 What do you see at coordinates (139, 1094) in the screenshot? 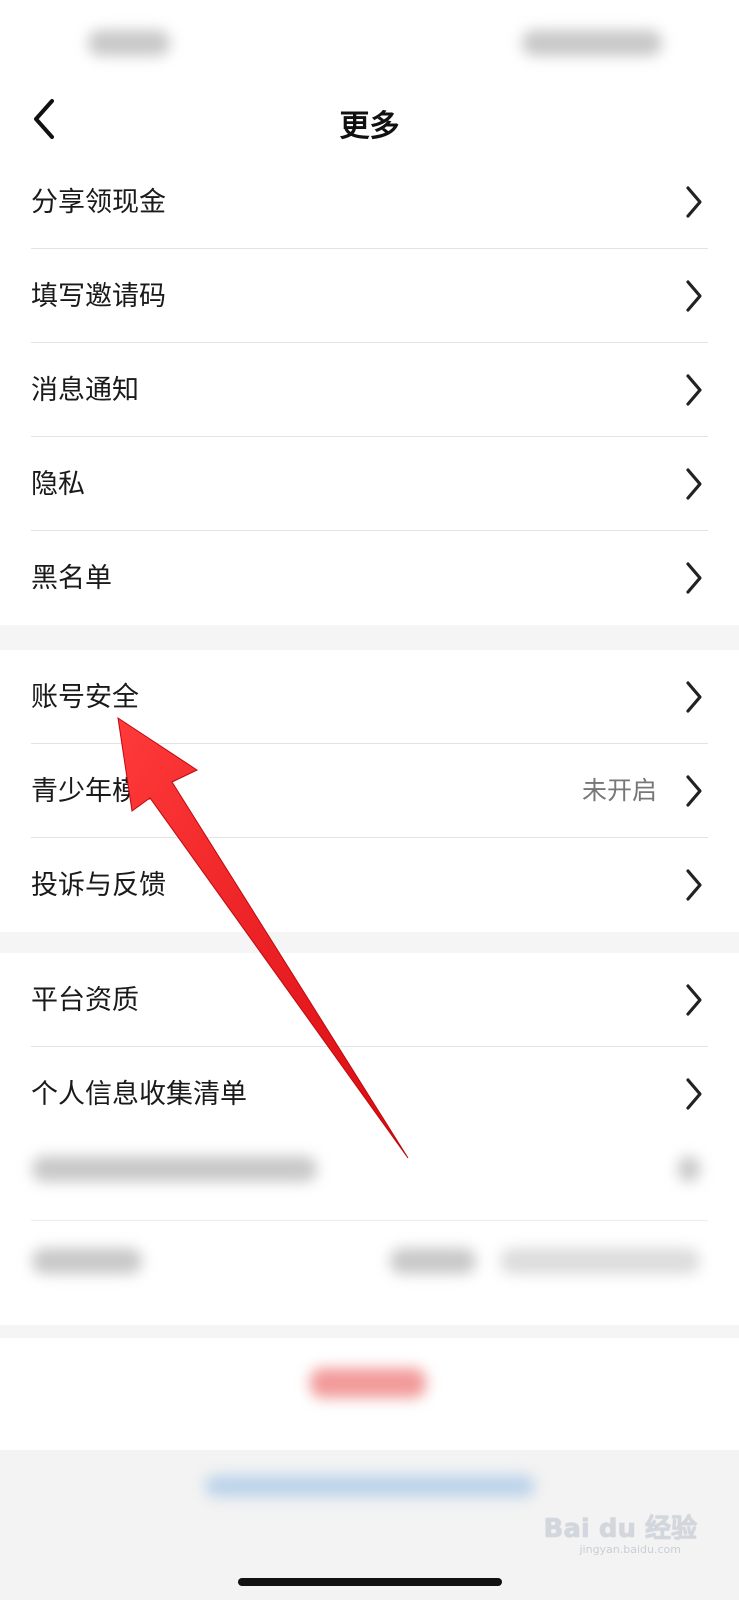
I see `row-label: 个人信息收集清单` at bounding box center [139, 1094].